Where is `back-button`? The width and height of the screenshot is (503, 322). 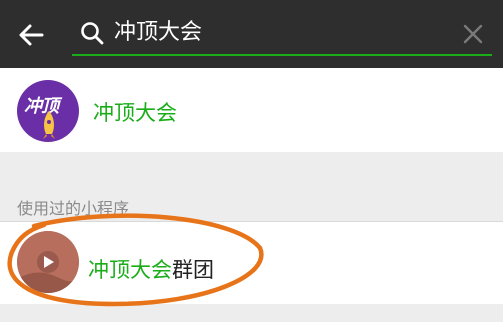 back-button is located at coordinates (31, 35).